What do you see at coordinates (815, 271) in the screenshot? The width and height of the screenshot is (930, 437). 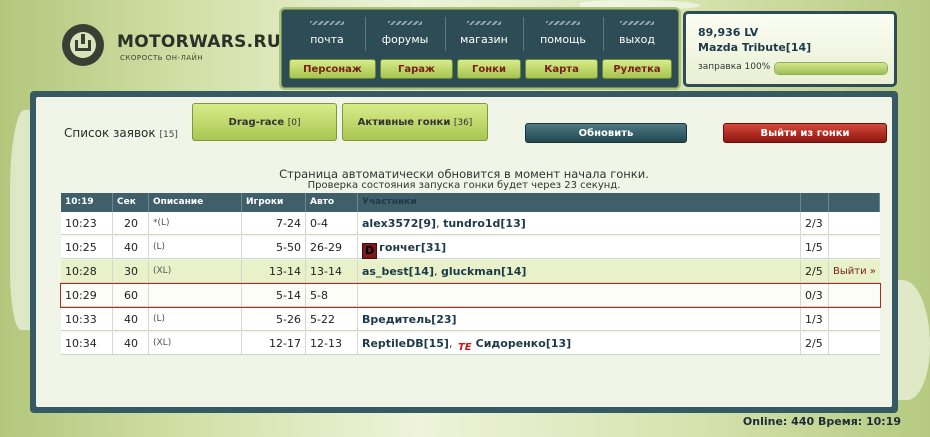 I see `row-slots: 2/5` at bounding box center [815, 271].